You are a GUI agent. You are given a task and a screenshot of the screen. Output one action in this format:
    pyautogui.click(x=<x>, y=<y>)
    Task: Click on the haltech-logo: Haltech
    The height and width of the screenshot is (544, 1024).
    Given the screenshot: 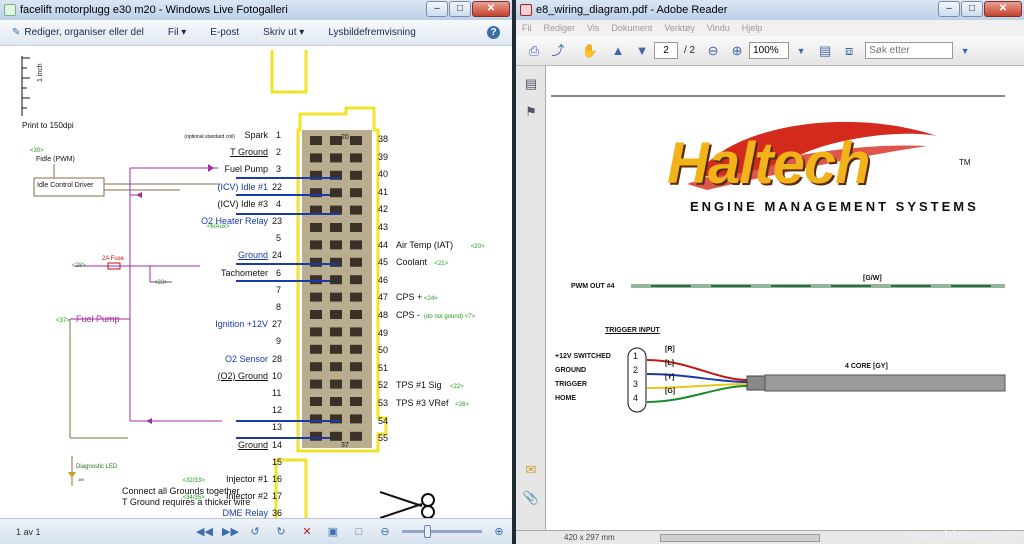 What is the action you would take?
    pyautogui.click(x=769, y=163)
    